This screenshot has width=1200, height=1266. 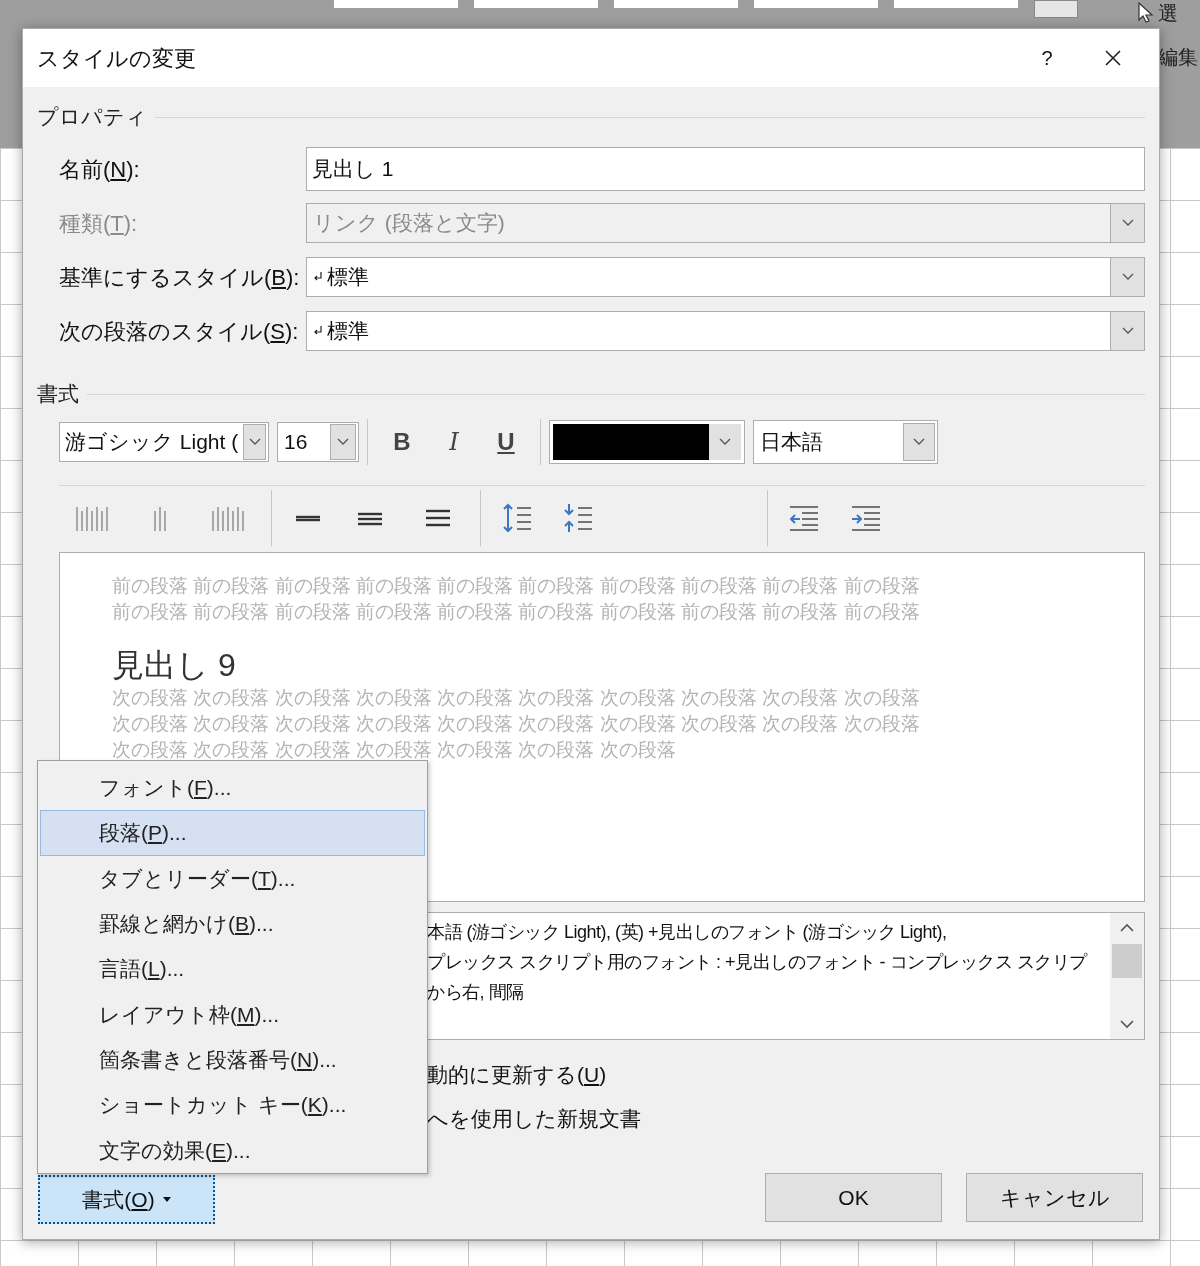 What do you see at coordinates (758, 962) in the screenshot?
I see `description-text: プレックス スクリプト用のフォント : +見出しのフォント - コンプレックス スクリプ` at bounding box center [758, 962].